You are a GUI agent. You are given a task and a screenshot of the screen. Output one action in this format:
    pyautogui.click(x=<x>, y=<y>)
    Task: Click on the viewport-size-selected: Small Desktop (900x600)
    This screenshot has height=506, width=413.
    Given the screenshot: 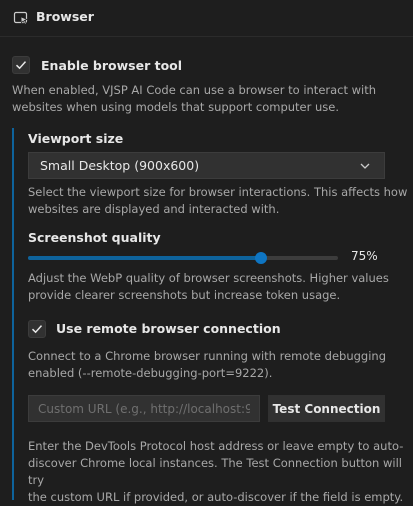 What is the action you would take?
    pyautogui.click(x=120, y=165)
    